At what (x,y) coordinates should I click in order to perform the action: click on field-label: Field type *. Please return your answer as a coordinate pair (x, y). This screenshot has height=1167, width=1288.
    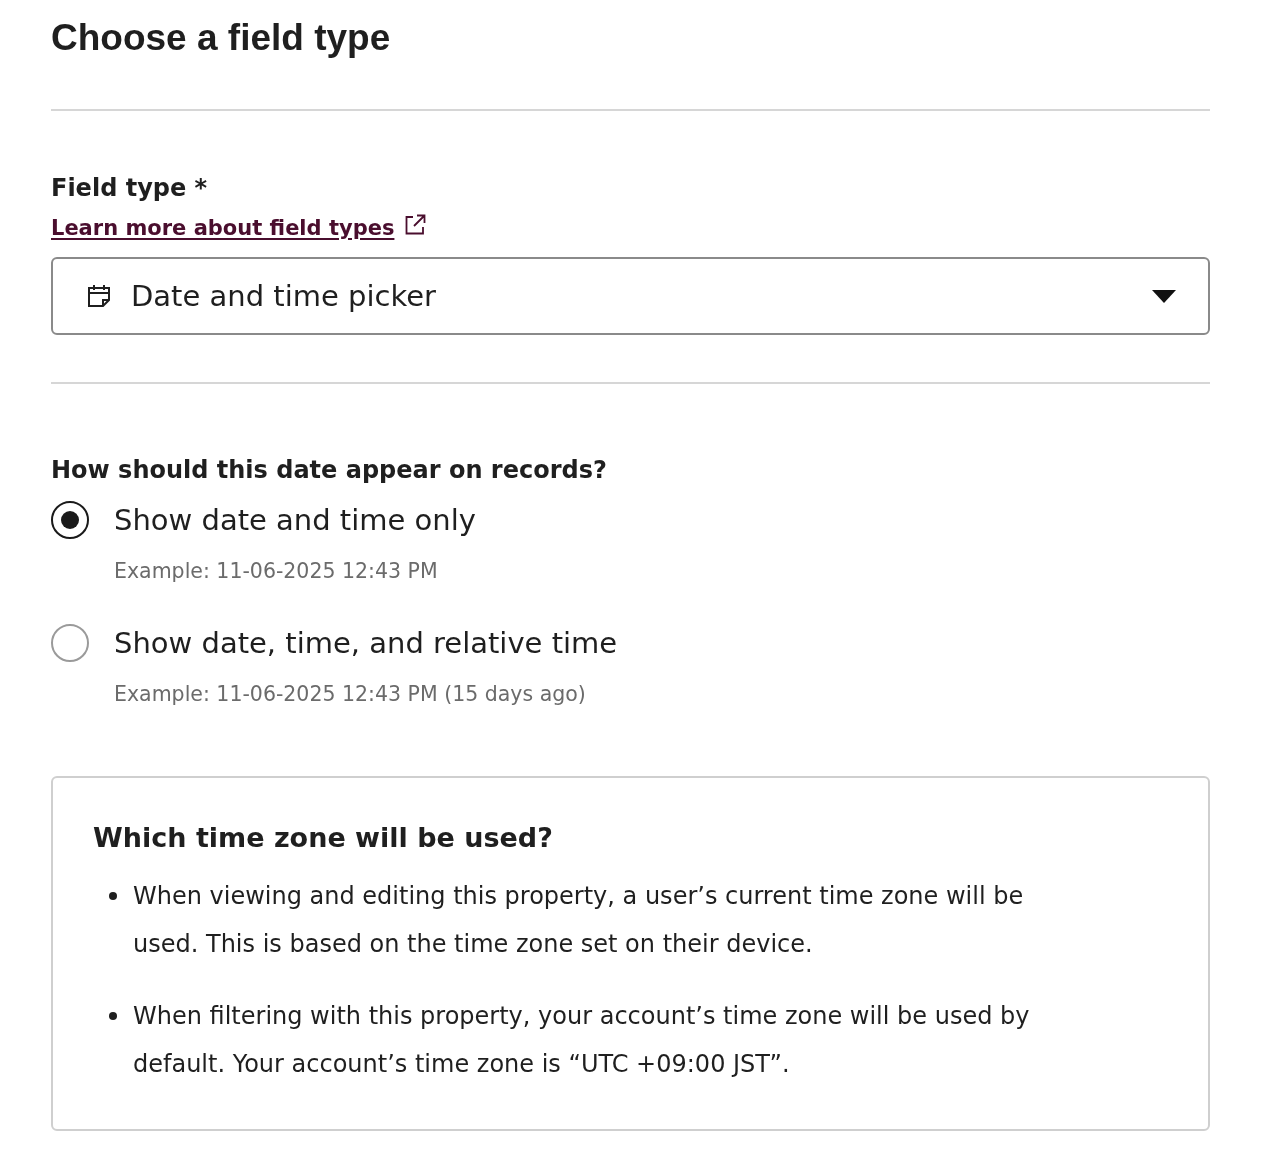
    Looking at the image, I should click on (129, 188).